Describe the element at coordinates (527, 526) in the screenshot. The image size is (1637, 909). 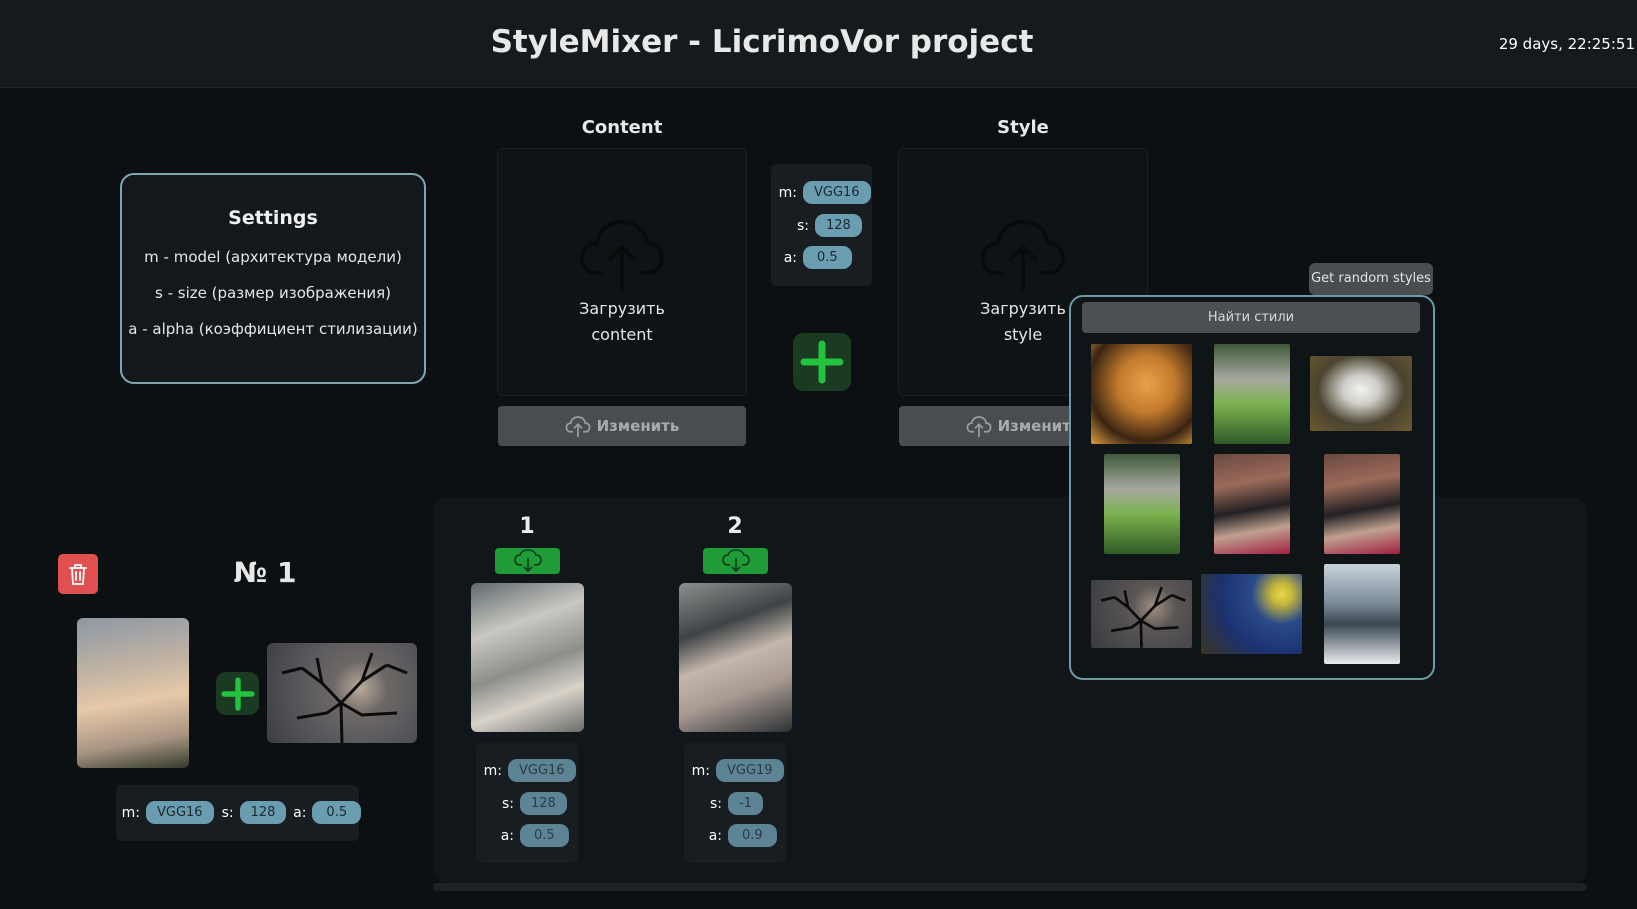
I see `result-1-number: 1` at that location.